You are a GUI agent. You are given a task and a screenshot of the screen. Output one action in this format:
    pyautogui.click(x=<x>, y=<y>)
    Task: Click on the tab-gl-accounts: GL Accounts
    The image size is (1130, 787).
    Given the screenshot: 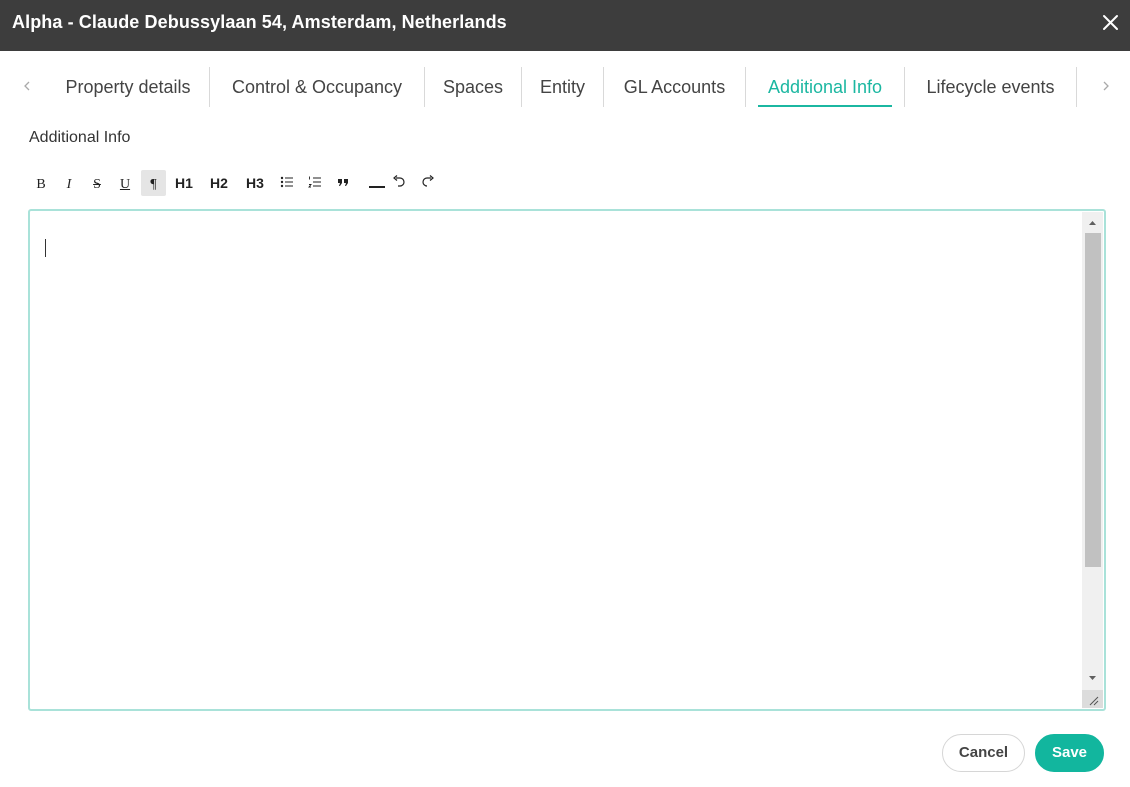 What is the action you would take?
    pyautogui.click(x=674, y=88)
    